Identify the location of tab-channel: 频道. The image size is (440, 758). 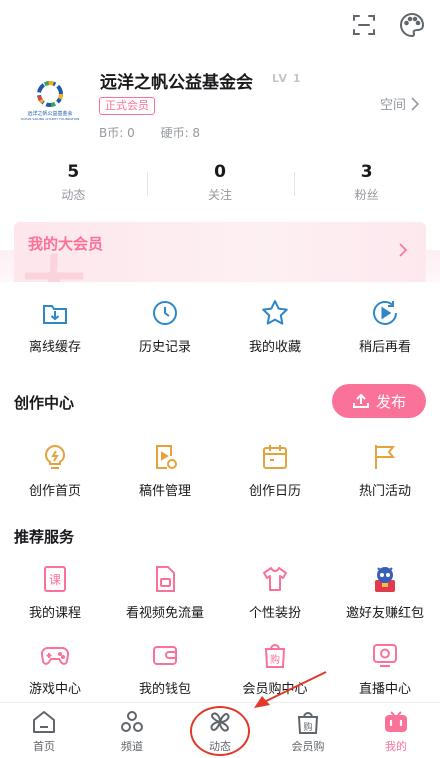
(132, 730).